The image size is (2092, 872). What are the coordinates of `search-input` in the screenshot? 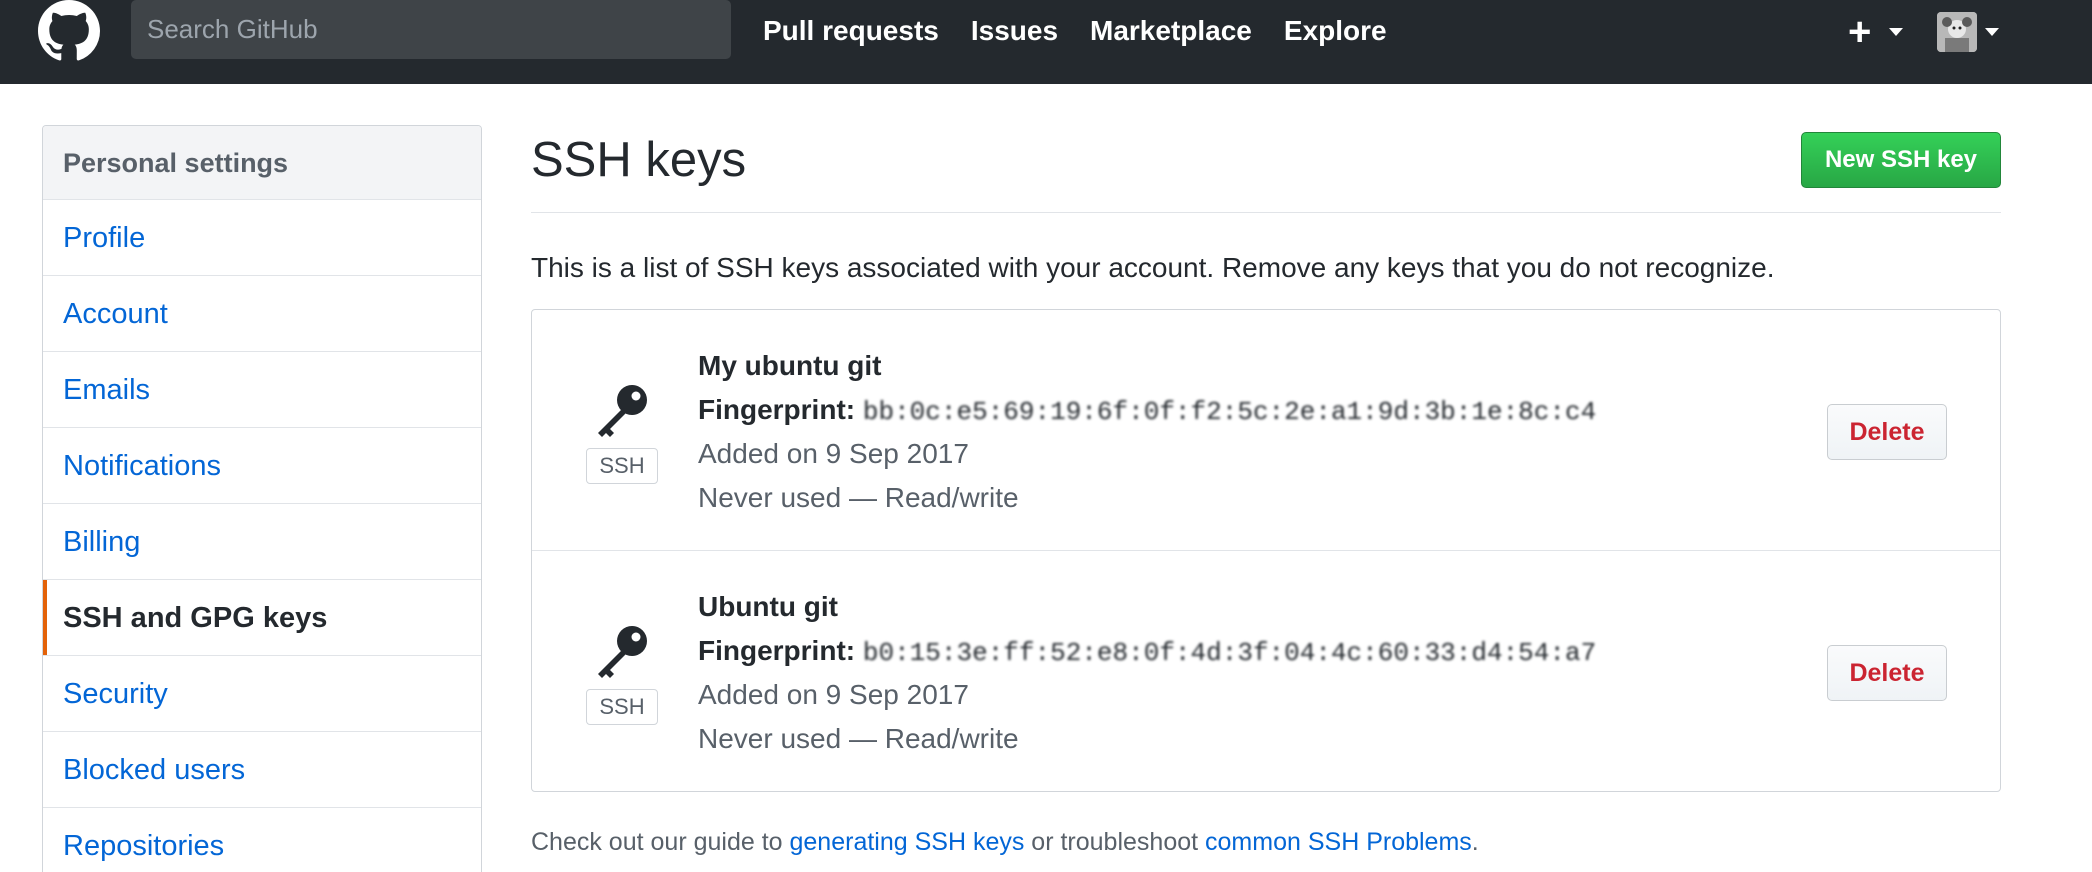 It's located at (431, 29).